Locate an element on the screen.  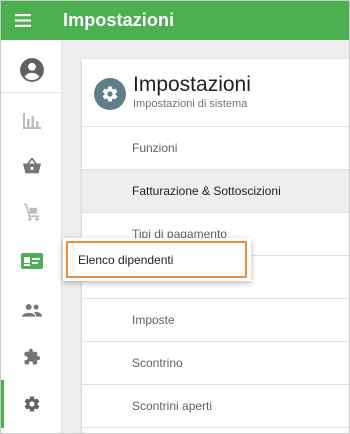
people-icon is located at coordinates (31, 310).